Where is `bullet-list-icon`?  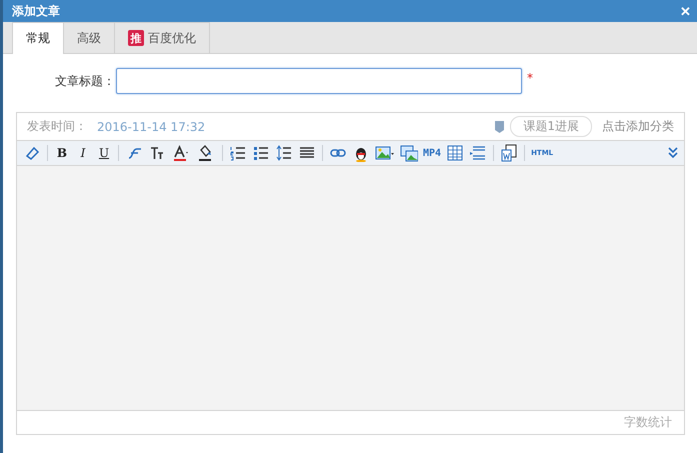
bullet-list-icon is located at coordinates (261, 153).